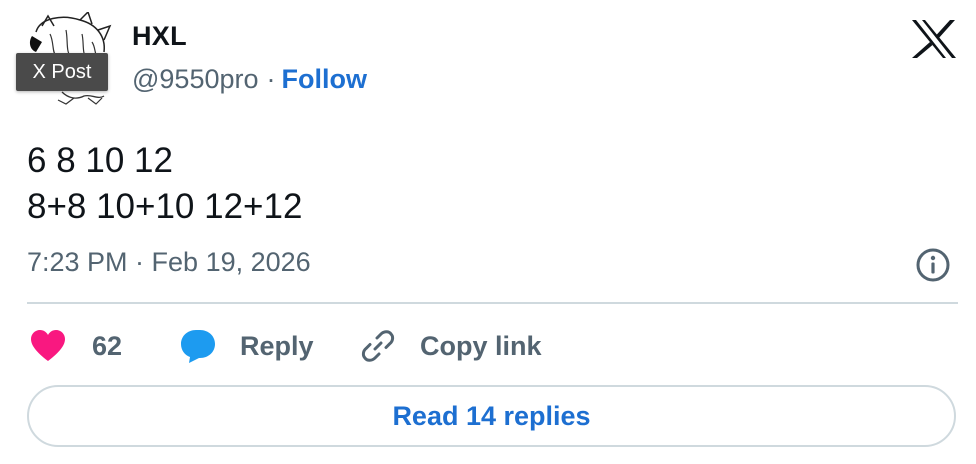  Describe the element at coordinates (934, 39) in the screenshot. I see `x-logo-icon` at that location.